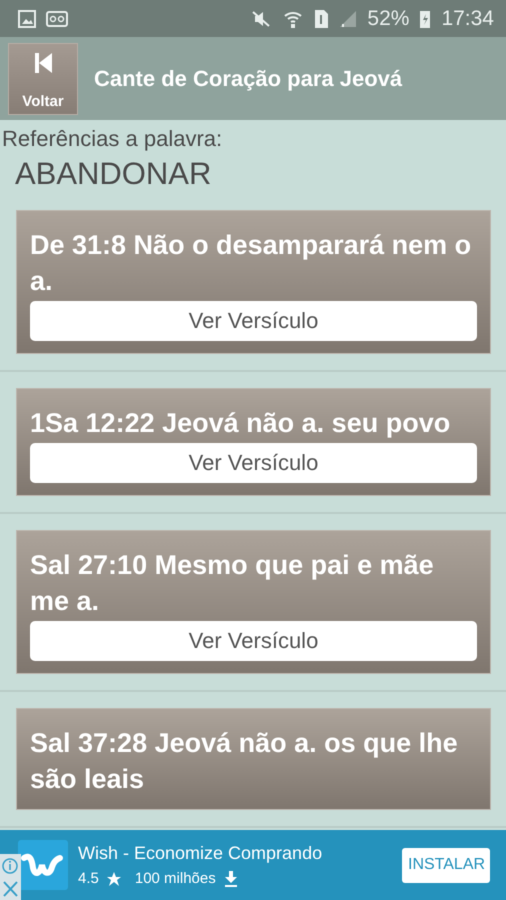  Describe the element at coordinates (175, 878) in the screenshot. I see `downloads-text: 100 milhões` at that location.